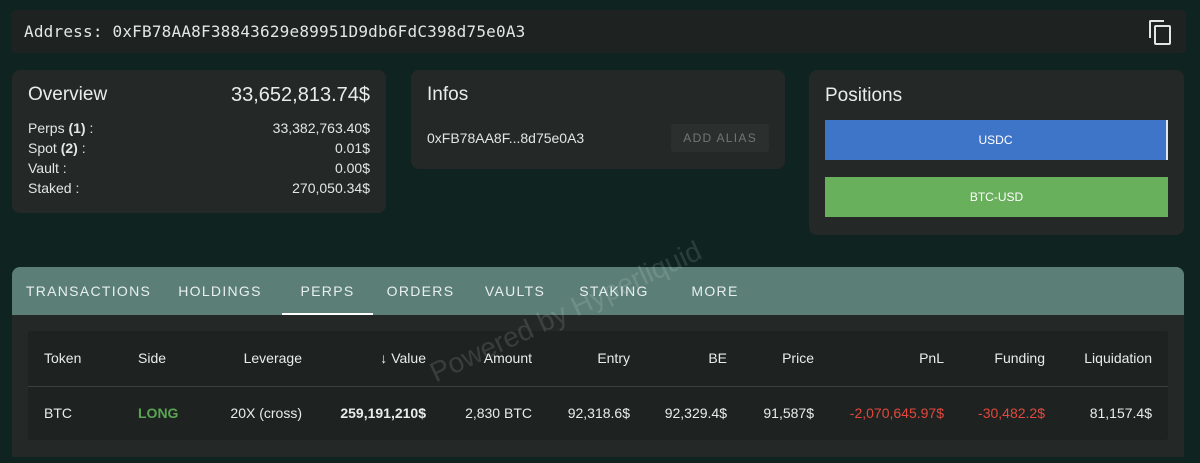 The image size is (1200, 463). I want to click on sort-arrow-icon: ↓, so click(384, 358).